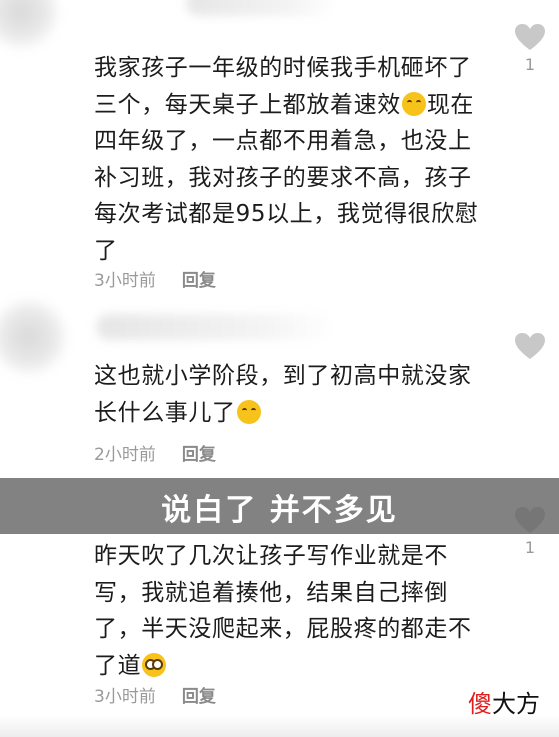 The width and height of the screenshot is (559, 737). I want to click on watermark-accent: 傻, so click(480, 704).